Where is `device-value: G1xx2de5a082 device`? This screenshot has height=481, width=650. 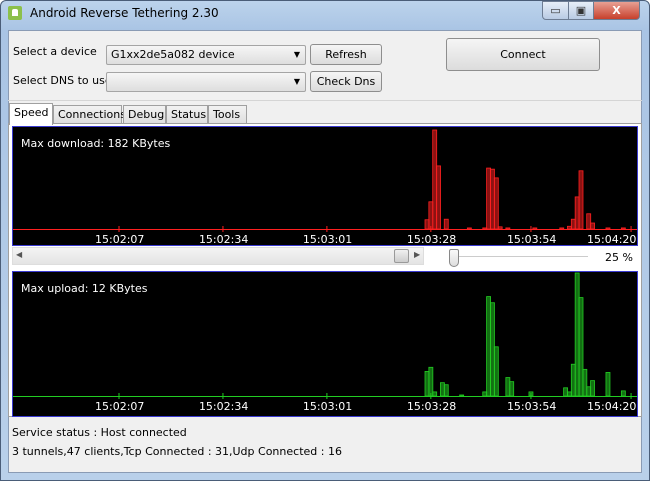 device-value: G1xx2de5a082 device is located at coordinates (173, 54).